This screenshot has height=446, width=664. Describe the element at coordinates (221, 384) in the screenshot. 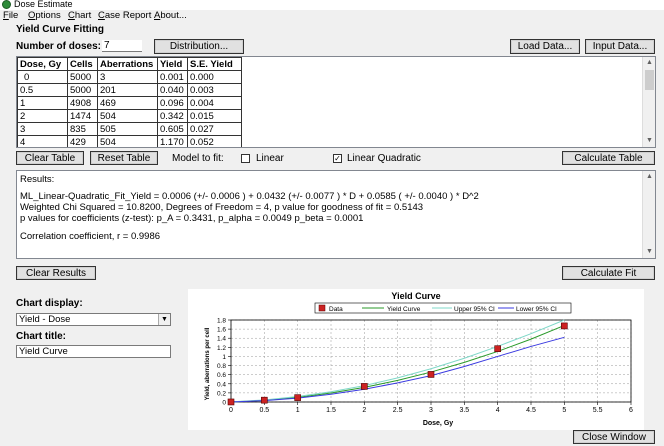

I see `y-tick-label: 0.4` at that location.